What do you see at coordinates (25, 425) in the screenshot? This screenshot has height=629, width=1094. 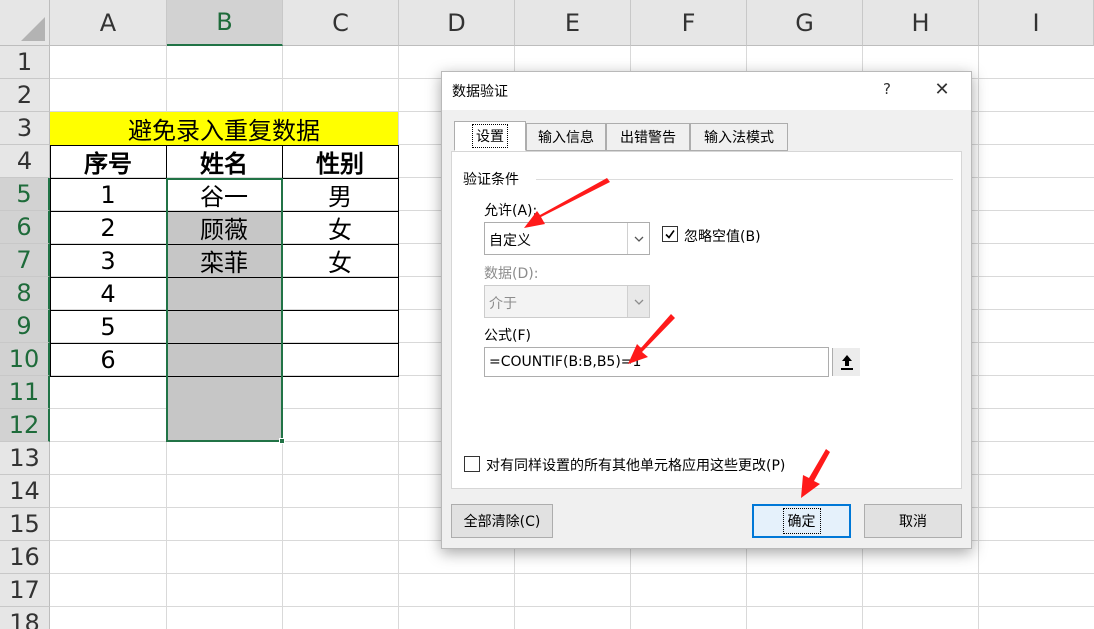 I see `row-header-12: 12` at bounding box center [25, 425].